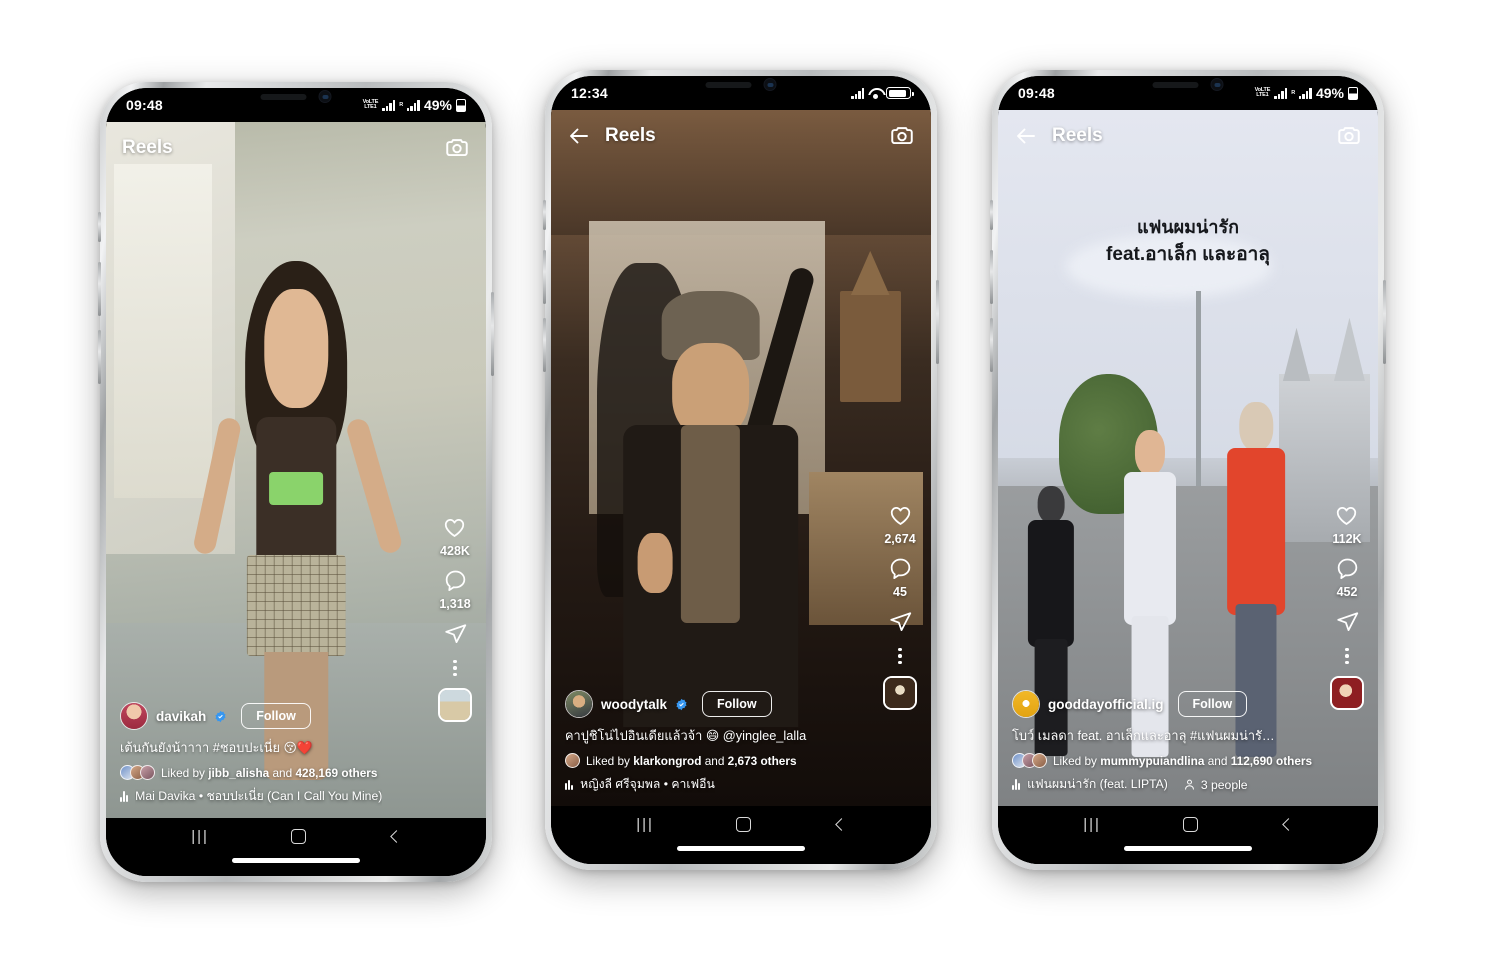  I want to click on tagged-people-chip-3: 3 people, so click(1215, 785).